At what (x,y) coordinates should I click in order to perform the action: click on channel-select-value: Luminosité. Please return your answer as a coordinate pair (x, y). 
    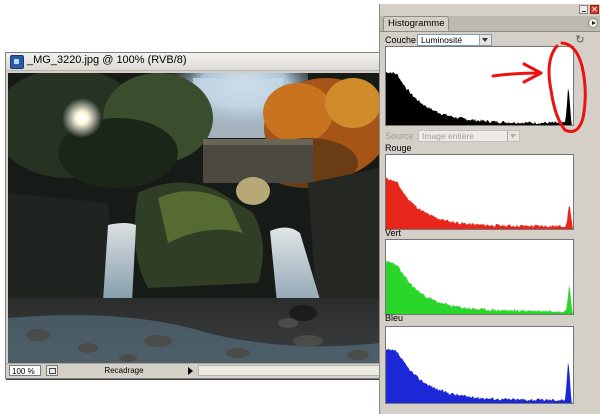
    Looking at the image, I should click on (442, 40).